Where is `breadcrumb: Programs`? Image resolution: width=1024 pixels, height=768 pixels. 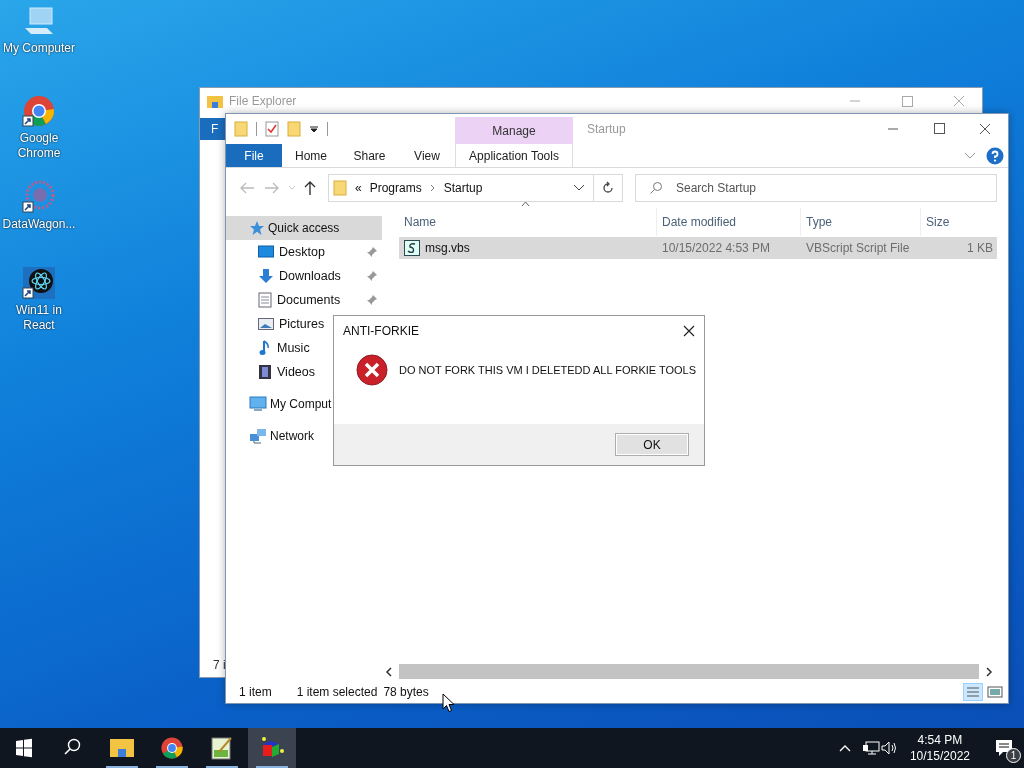
breadcrumb: Programs is located at coordinates (395, 188).